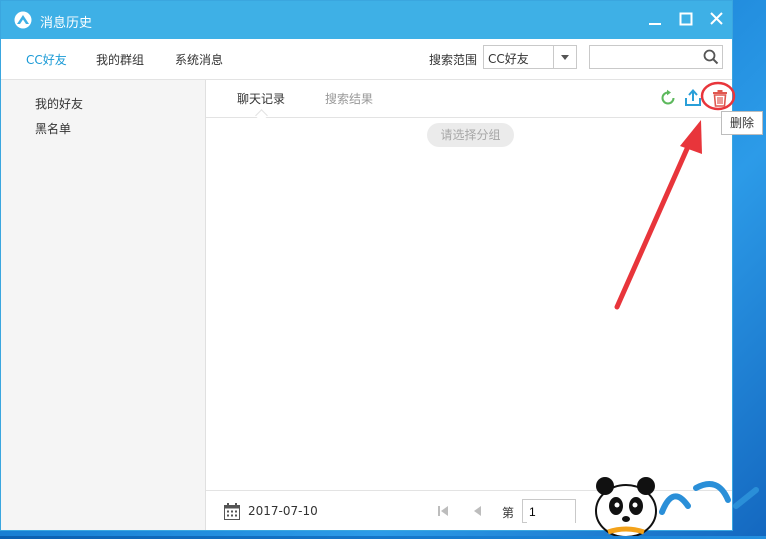 The height and width of the screenshot is (539, 766). Describe the element at coordinates (443, 511) in the screenshot. I see `first-page-icon` at that location.